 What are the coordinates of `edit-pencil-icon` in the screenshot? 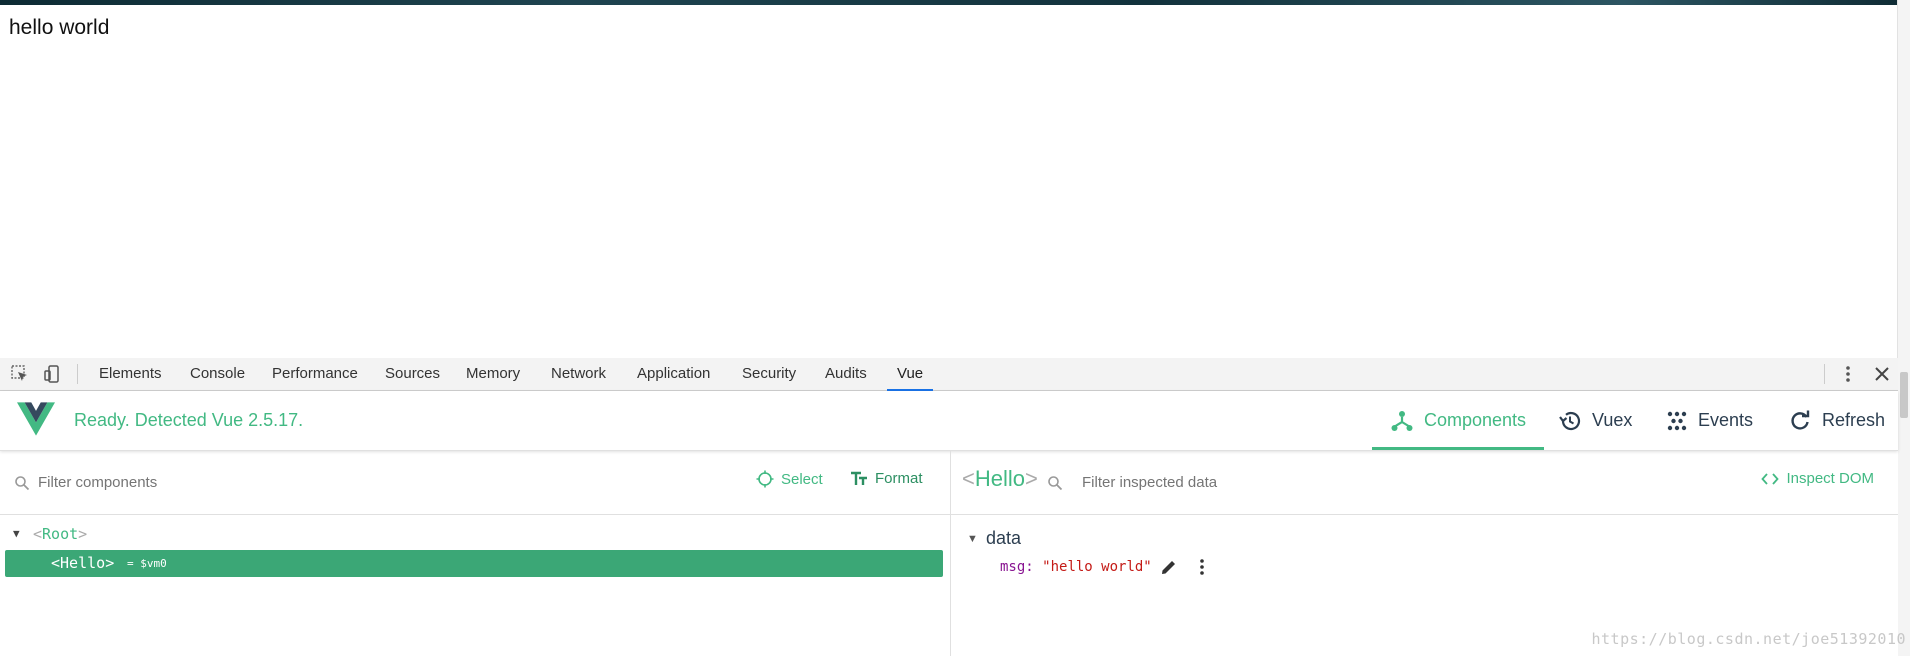 It's located at (1169, 567).